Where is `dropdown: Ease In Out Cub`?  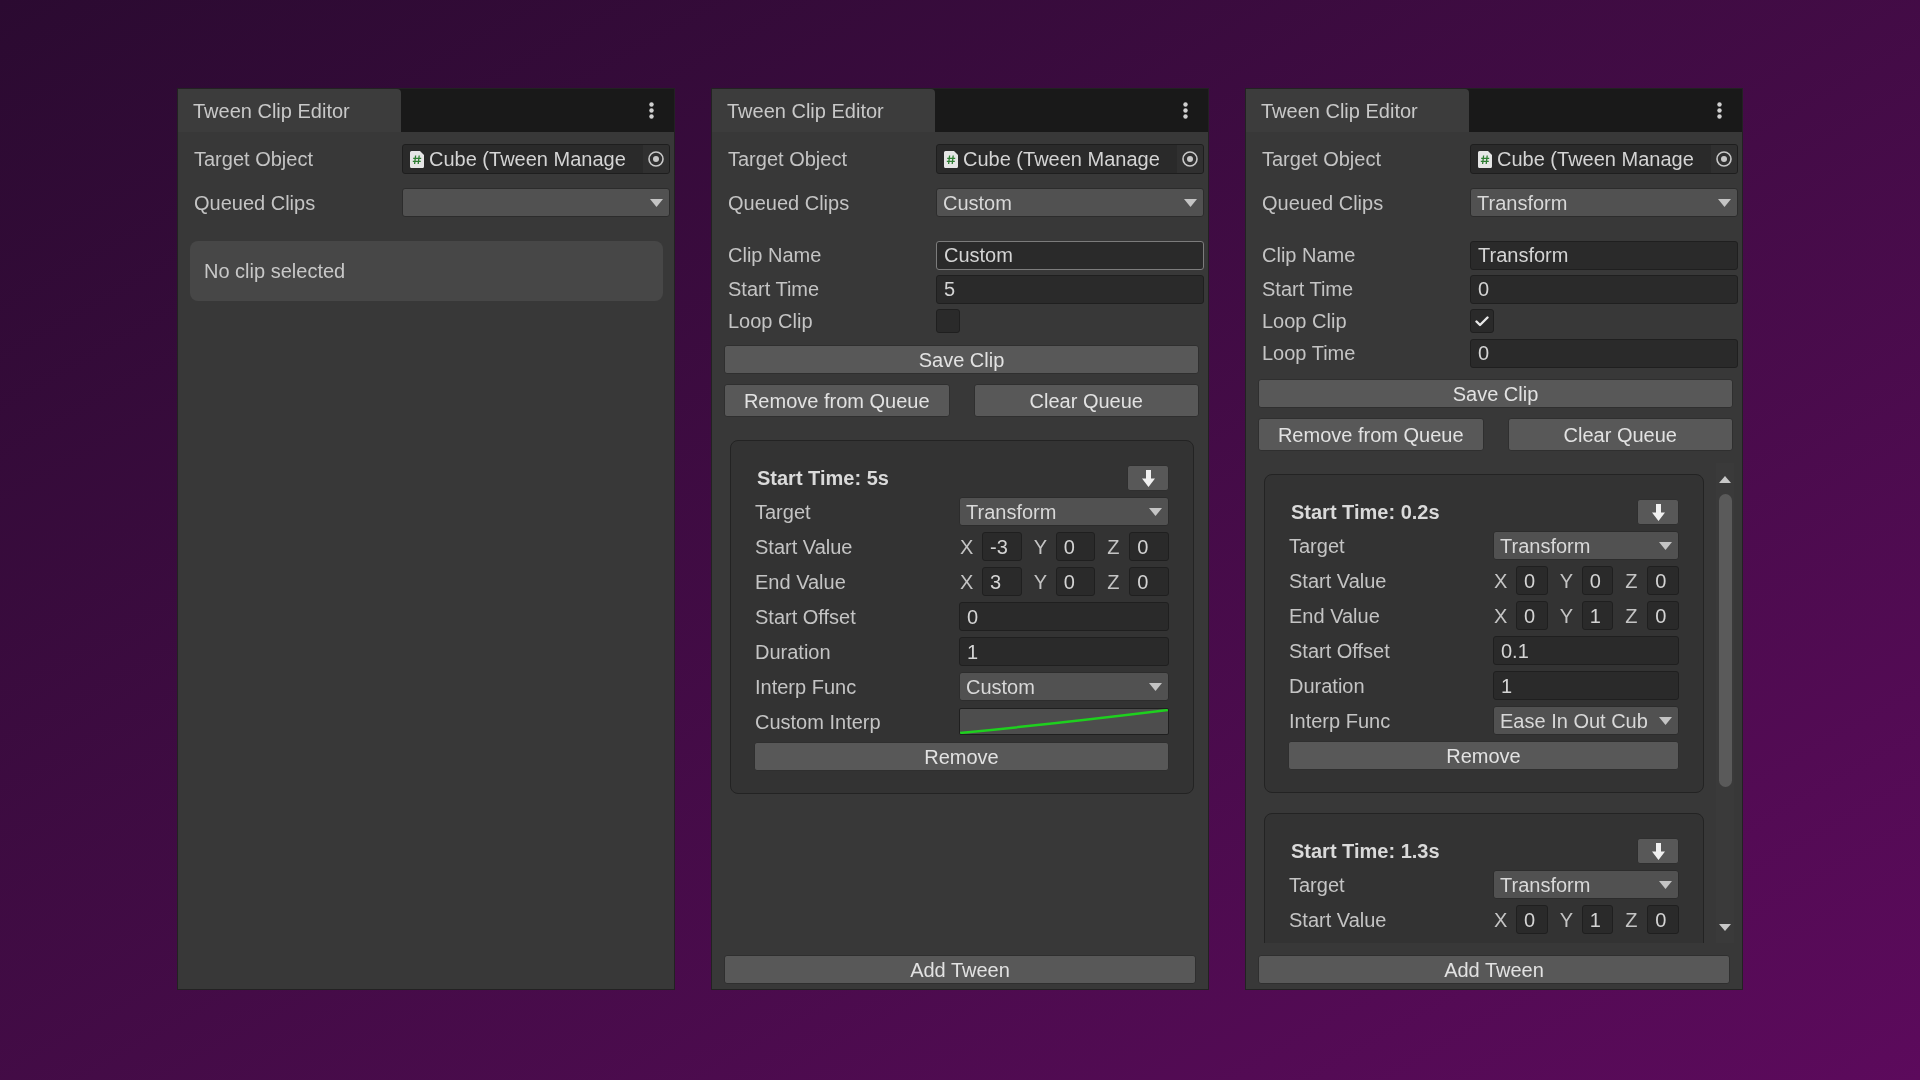
dropdown: Ease In Out Cub is located at coordinates (1586, 720).